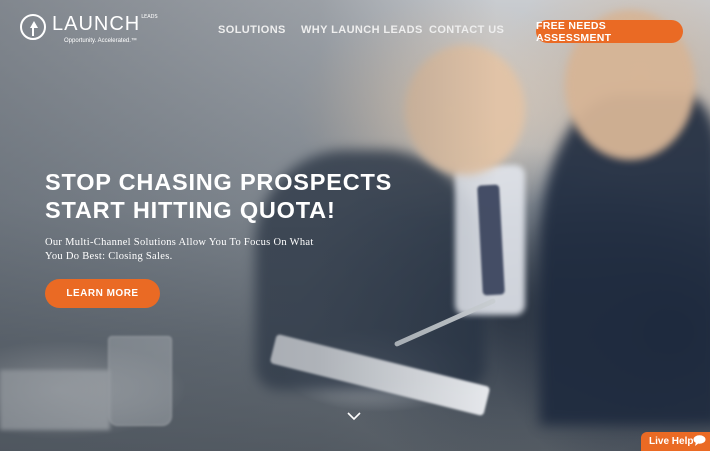 The width and height of the screenshot is (710, 451). I want to click on hero-headline-line1: STOP CHASING PROSPECTS, so click(219, 182).